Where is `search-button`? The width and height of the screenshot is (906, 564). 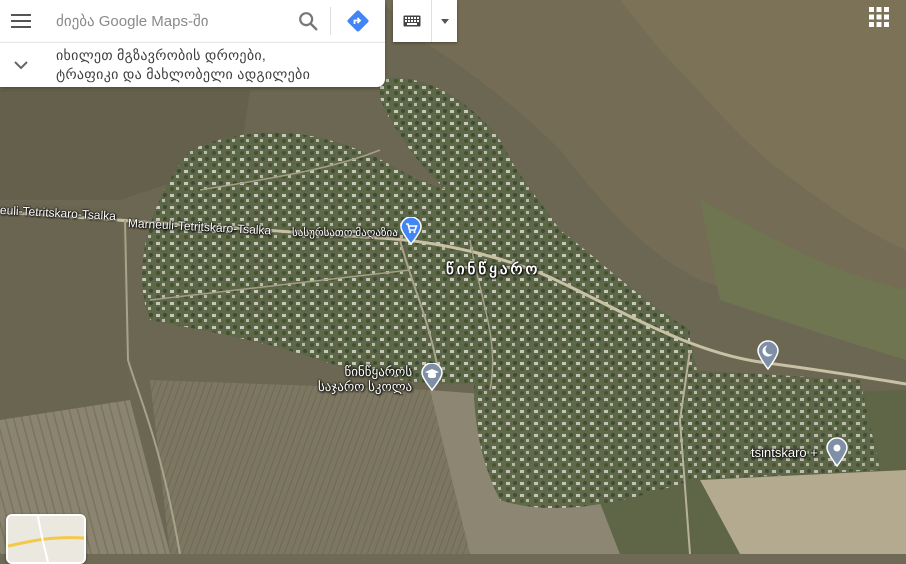 search-button is located at coordinates (308, 21).